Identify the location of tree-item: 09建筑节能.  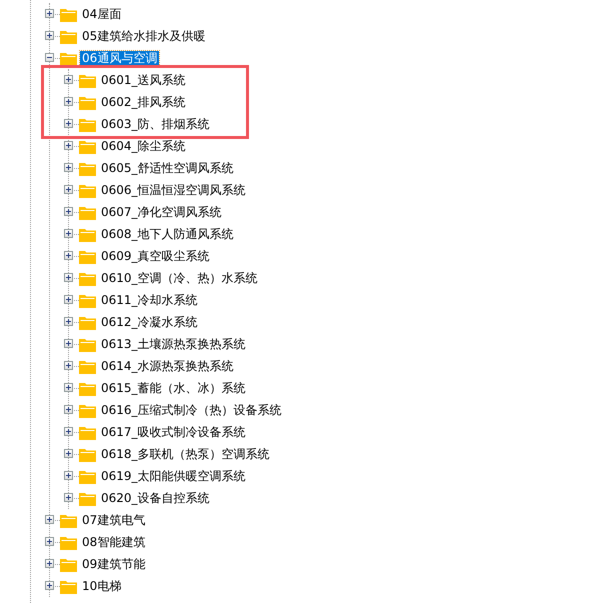
(114, 564).